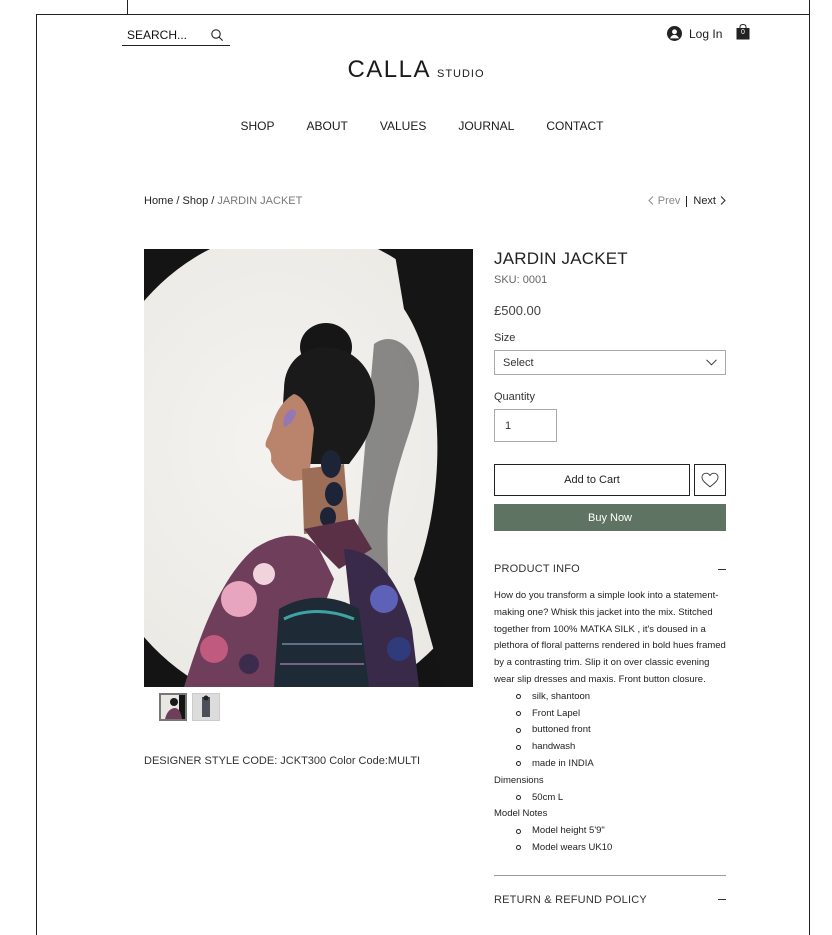  Describe the element at coordinates (517, 310) in the screenshot. I see `product-price: £500.00` at that location.